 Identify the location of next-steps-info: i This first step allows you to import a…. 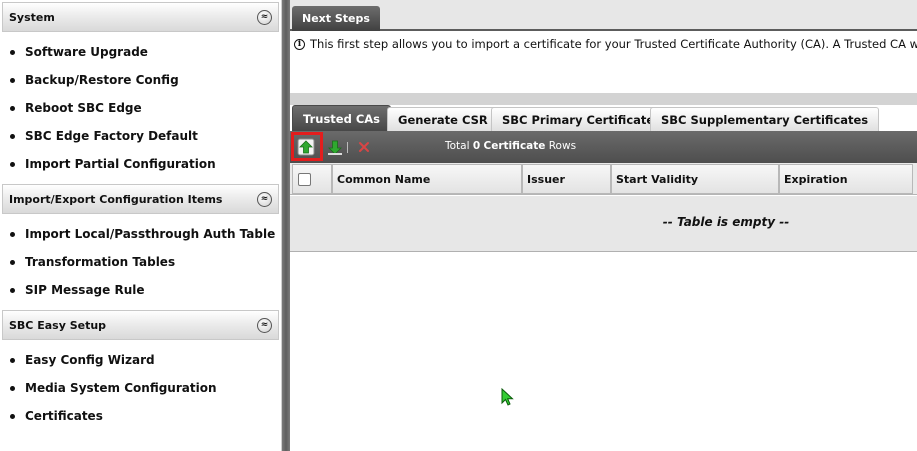
(605, 44).